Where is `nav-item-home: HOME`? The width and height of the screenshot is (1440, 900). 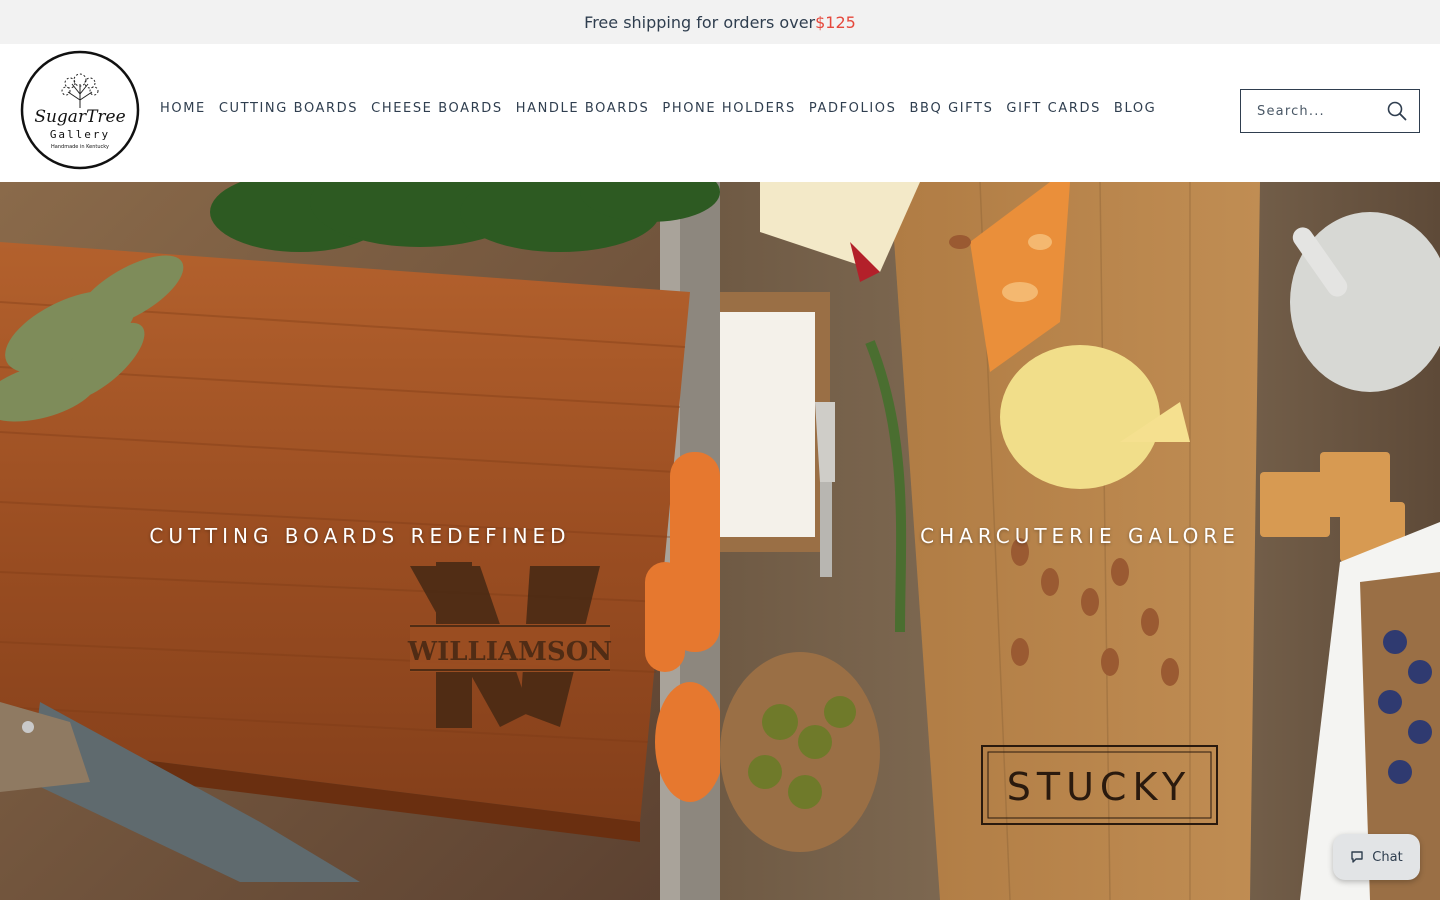 nav-item-home: HOME is located at coordinates (183, 108).